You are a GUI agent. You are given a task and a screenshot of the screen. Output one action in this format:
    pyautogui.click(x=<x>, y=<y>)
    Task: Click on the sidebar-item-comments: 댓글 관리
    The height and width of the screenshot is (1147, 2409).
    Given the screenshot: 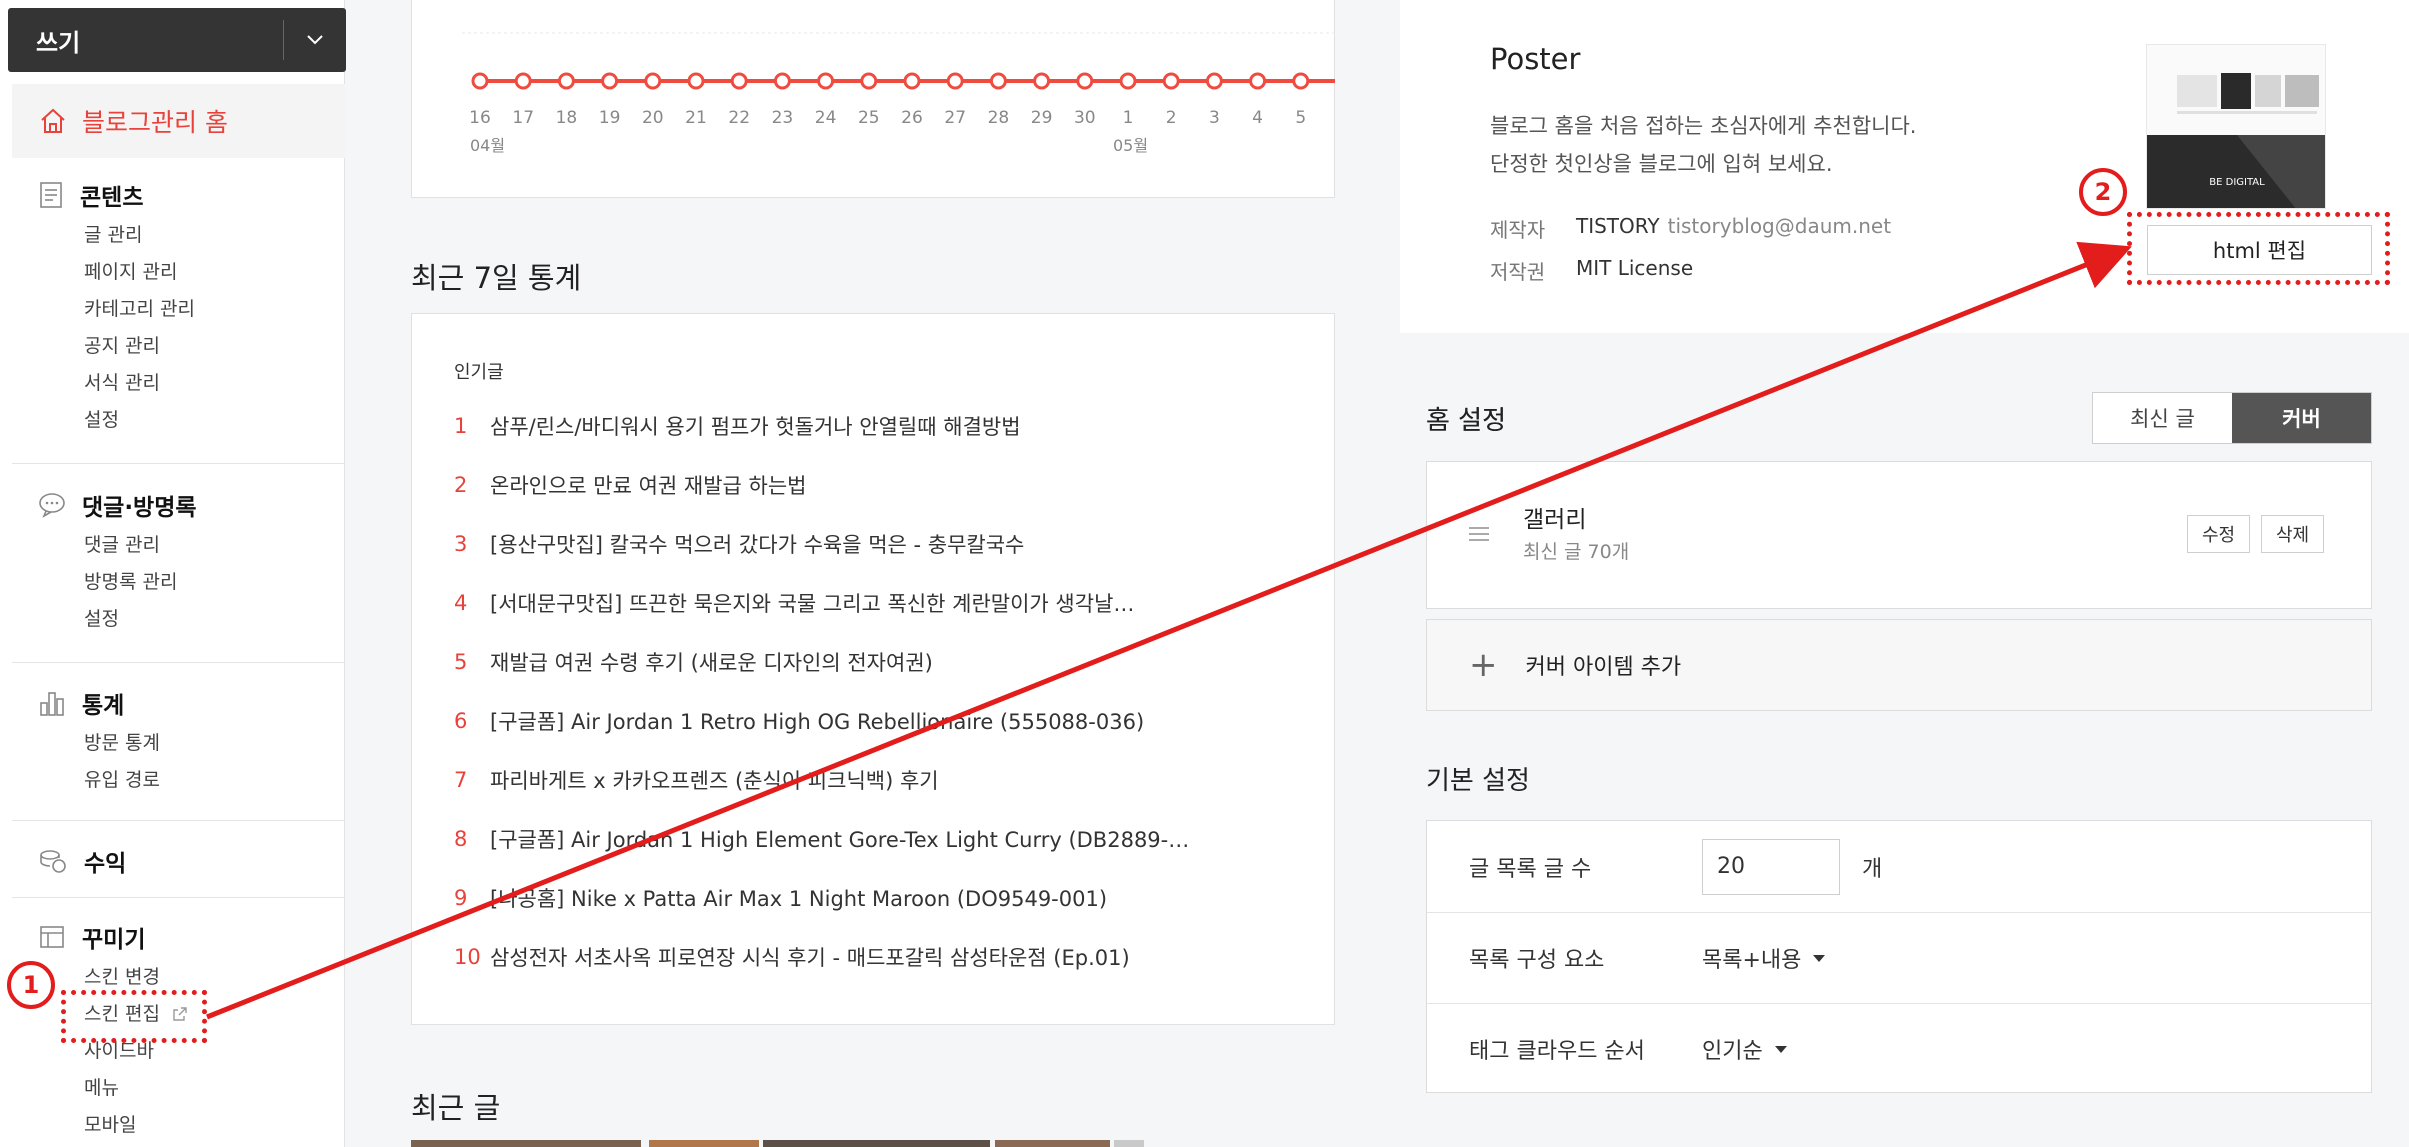 What is the action you would take?
    pyautogui.click(x=172, y=545)
    